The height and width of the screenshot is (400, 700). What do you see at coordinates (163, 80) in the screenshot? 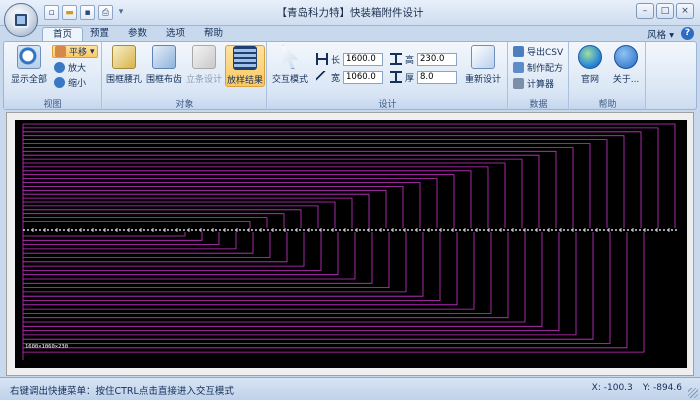
I see `frame-tooth-label: 围框布齿` at bounding box center [163, 80].